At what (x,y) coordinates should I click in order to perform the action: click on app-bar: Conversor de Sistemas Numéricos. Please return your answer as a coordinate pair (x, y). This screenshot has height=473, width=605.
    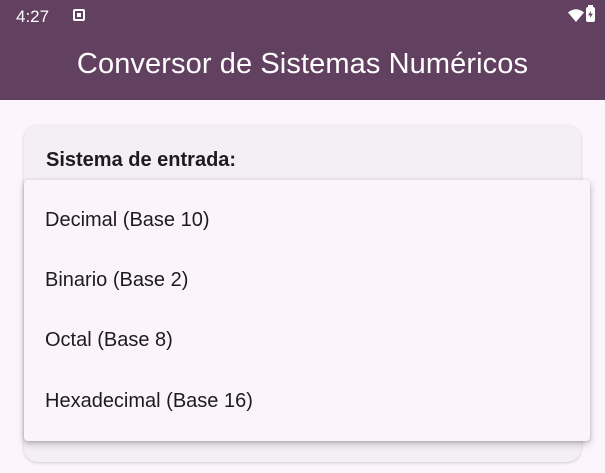
    Looking at the image, I should click on (302, 67).